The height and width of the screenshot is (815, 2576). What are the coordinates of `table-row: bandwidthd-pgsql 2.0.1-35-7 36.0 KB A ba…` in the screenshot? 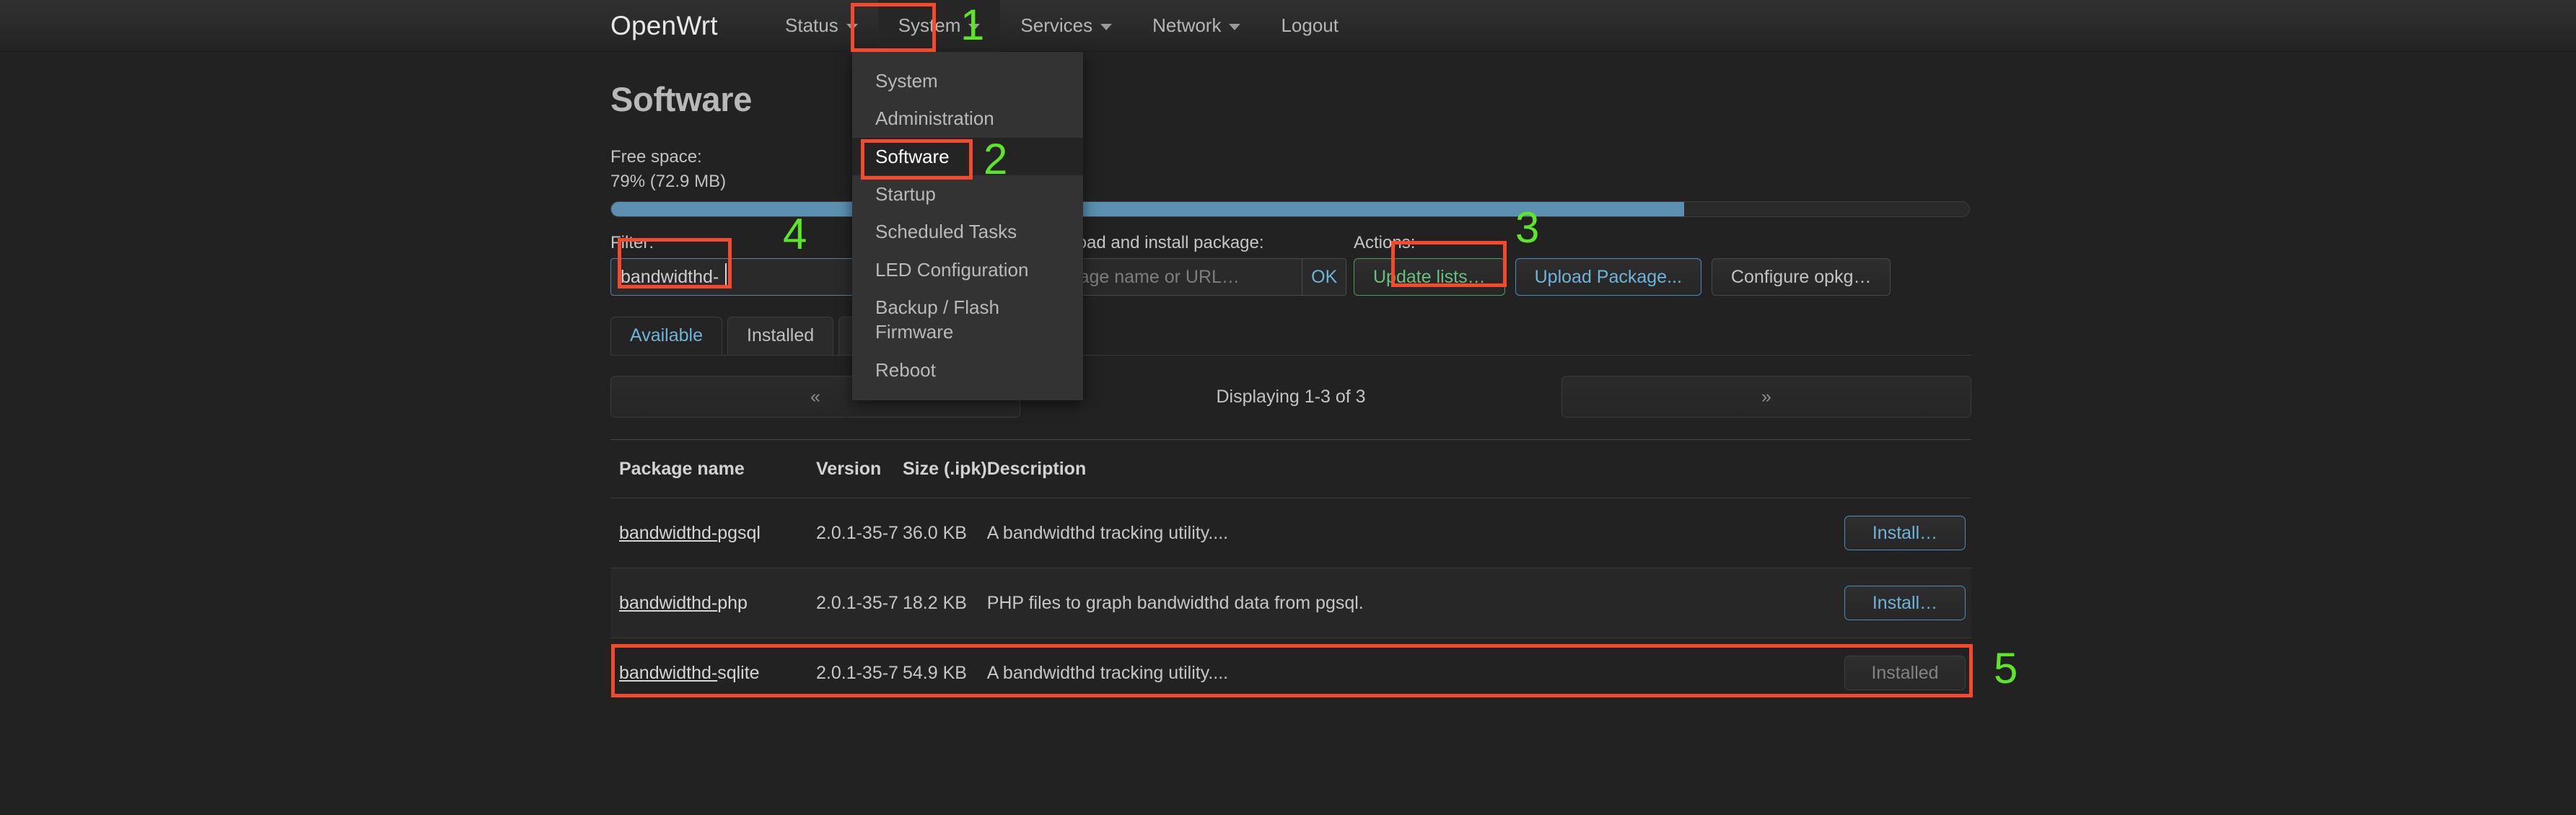 It's located at (1290, 533).